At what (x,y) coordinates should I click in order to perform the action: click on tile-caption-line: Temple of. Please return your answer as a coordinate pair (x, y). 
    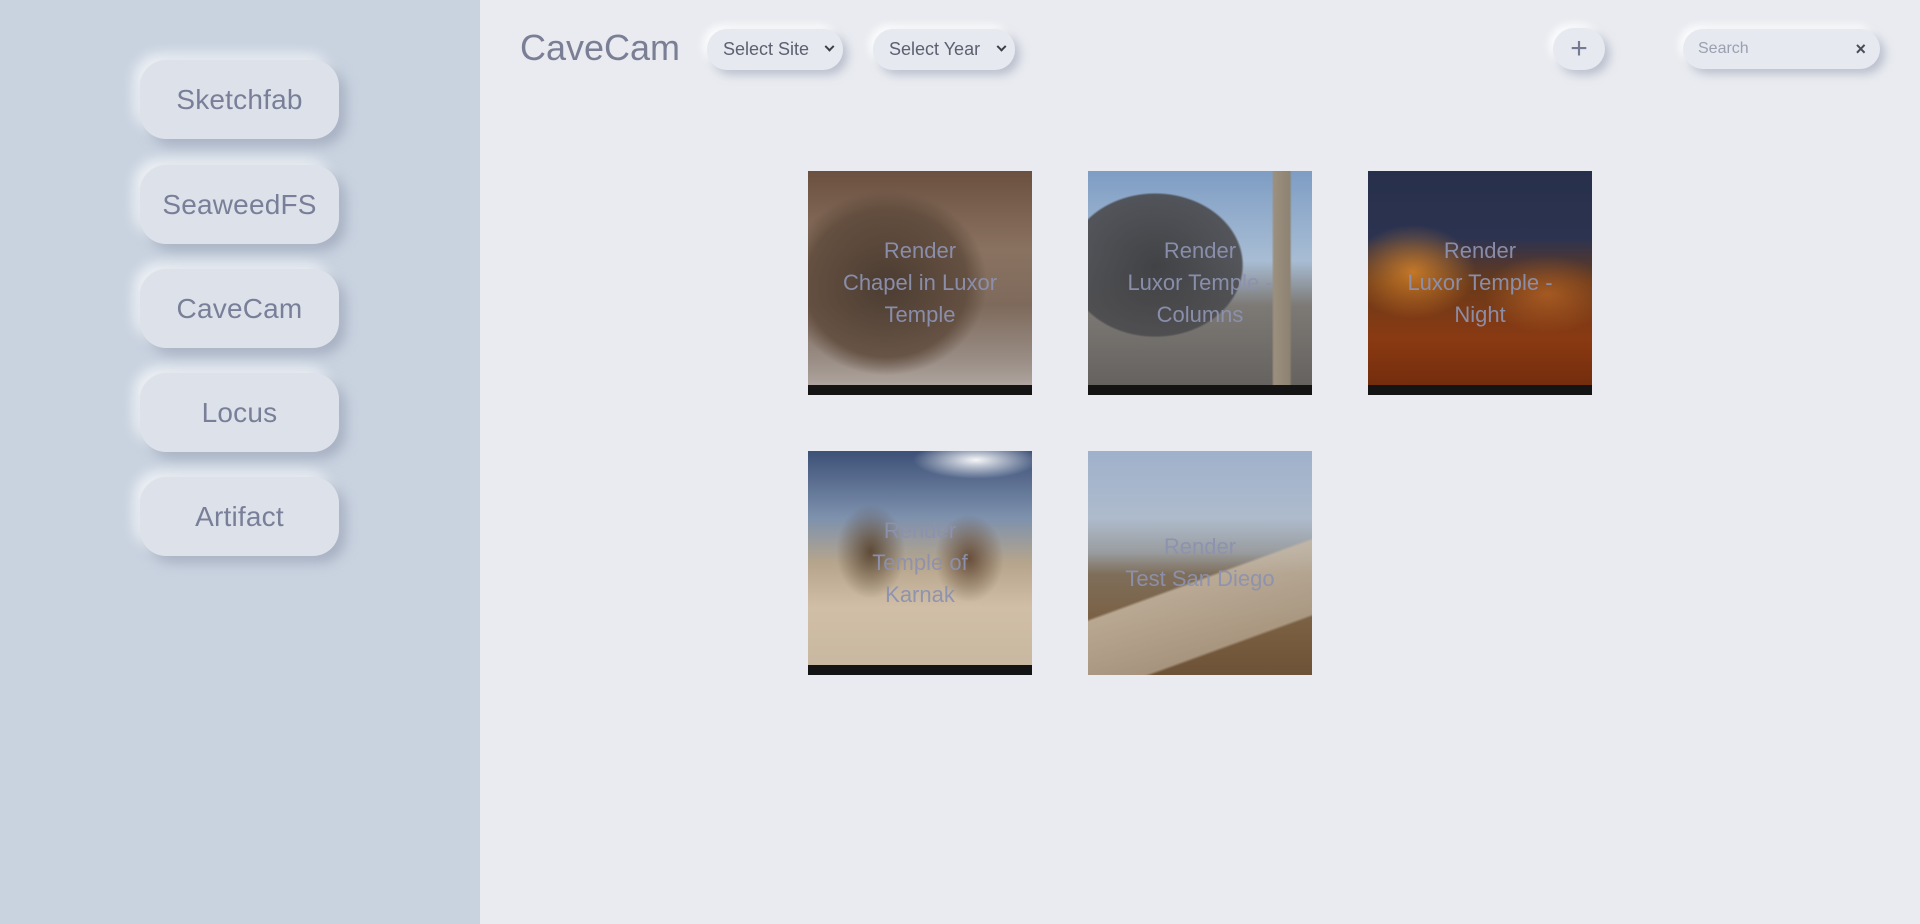
    Looking at the image, I should click on (920, 562).